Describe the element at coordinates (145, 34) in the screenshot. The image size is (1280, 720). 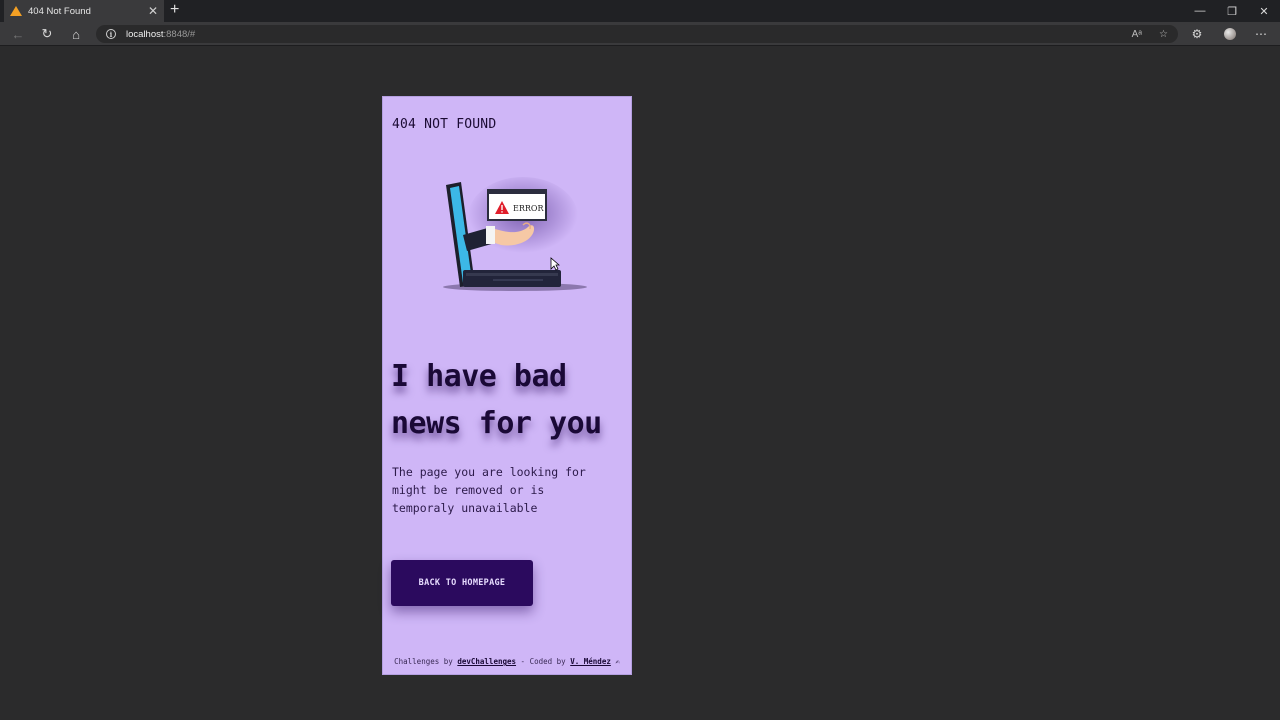
I see `url-host: localhost` at that location.